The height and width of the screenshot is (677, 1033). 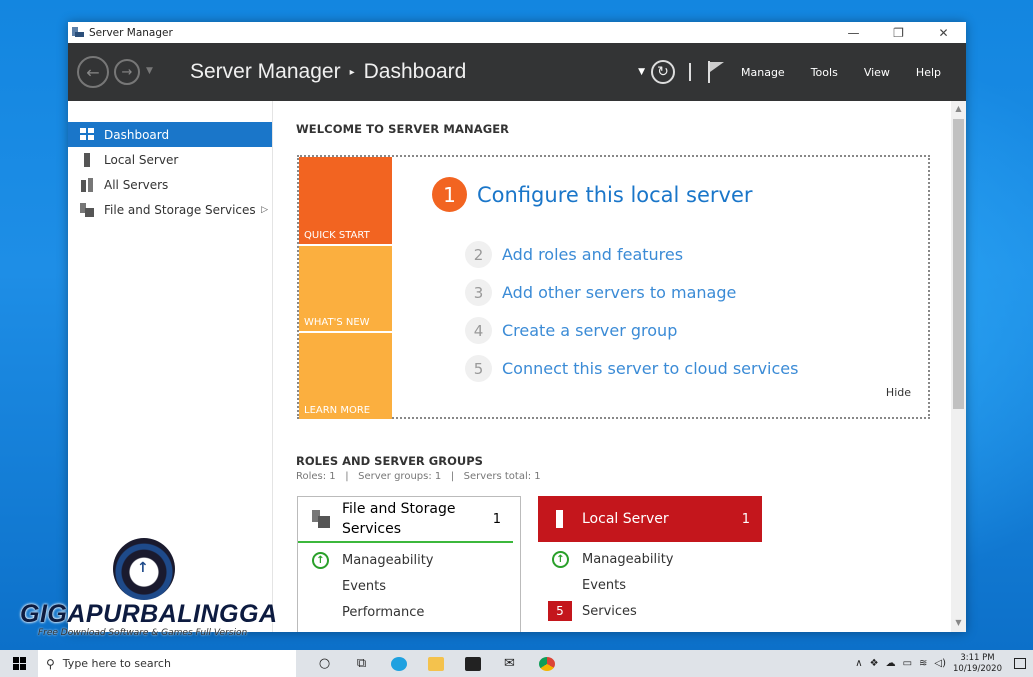 I want to click on step-configure-local-server: 1 Configure this local server, so click(x=592, y=194).